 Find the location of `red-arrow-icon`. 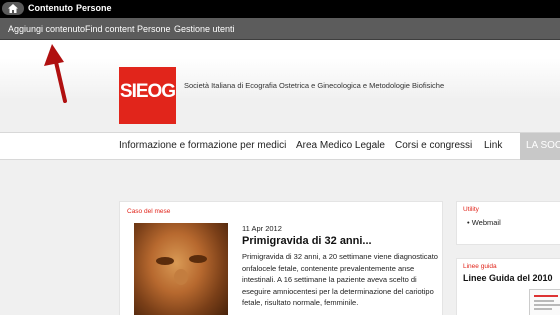

red-arrow-icon is located at coordinates (55, 73).